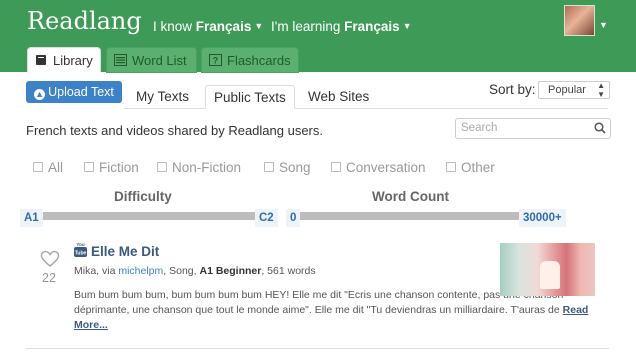 Image resolution: width=636 pixels, height=358 pixels. I want to click on filter-non-fiction-label: Non-Fiction, so click(207, 167).